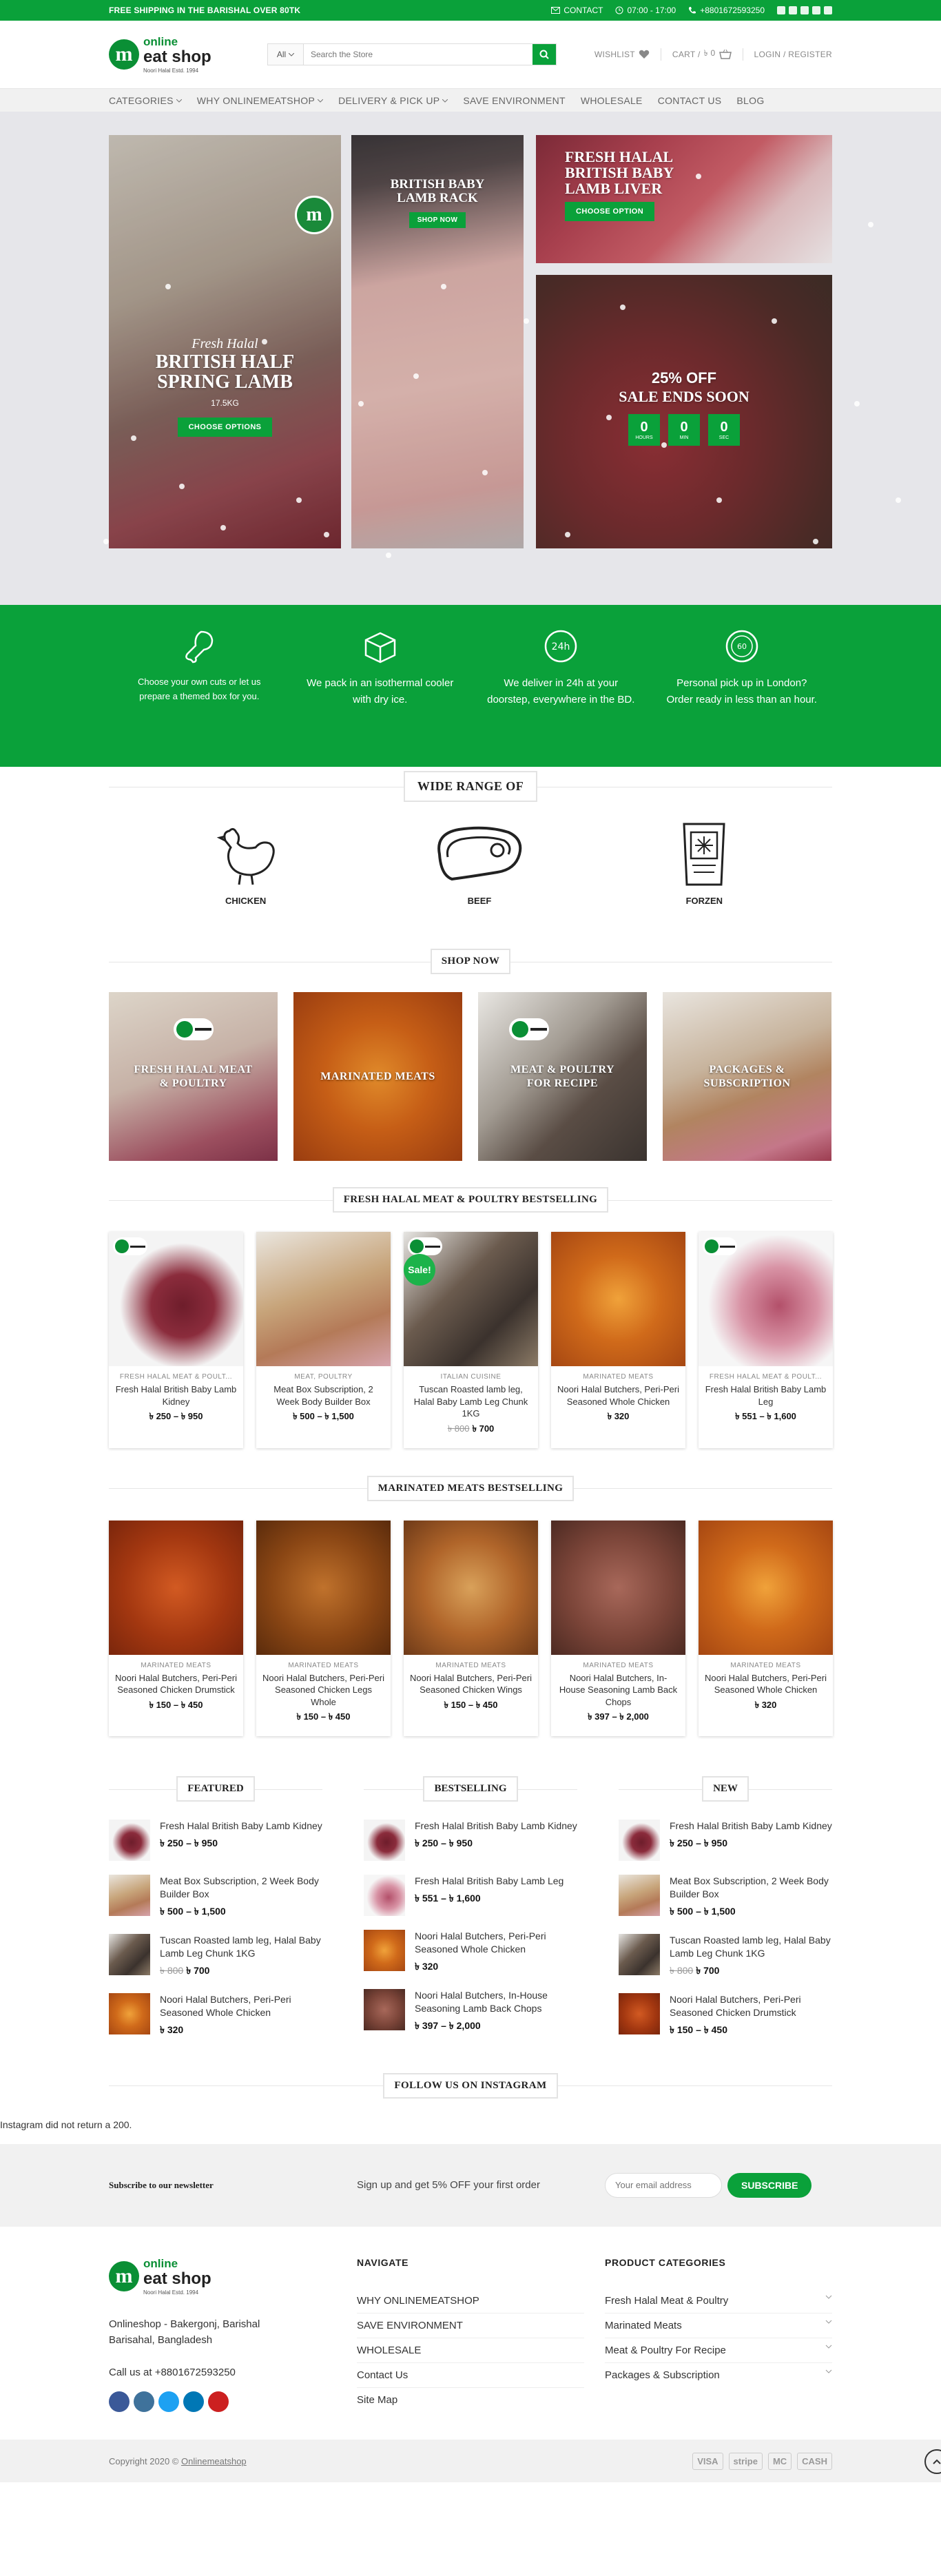 This screenshot has width=941, height=2576. I want to click on wishlist-link: WISHLIST, so click(622, 54).